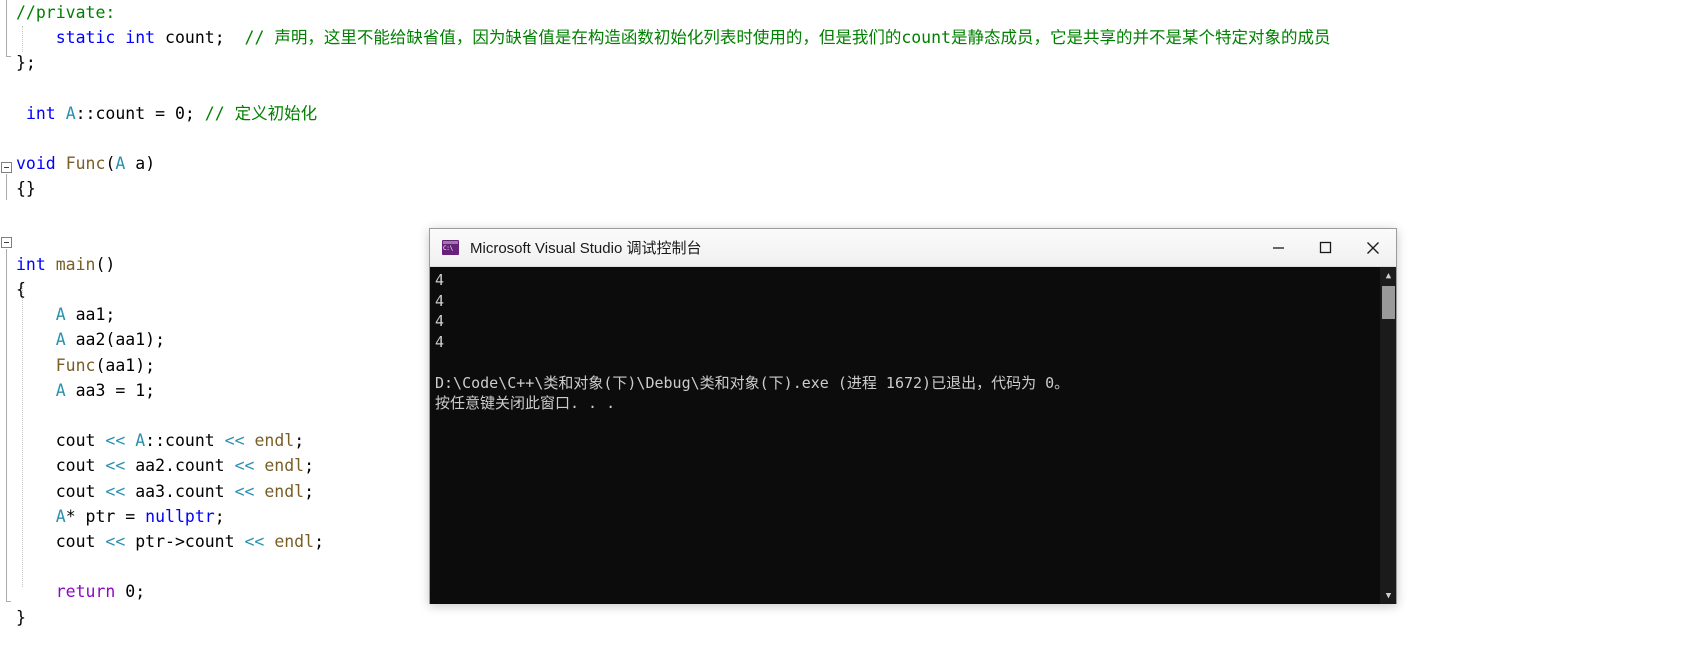  I want to click on code-token: * ptr =, so click(105, 516).